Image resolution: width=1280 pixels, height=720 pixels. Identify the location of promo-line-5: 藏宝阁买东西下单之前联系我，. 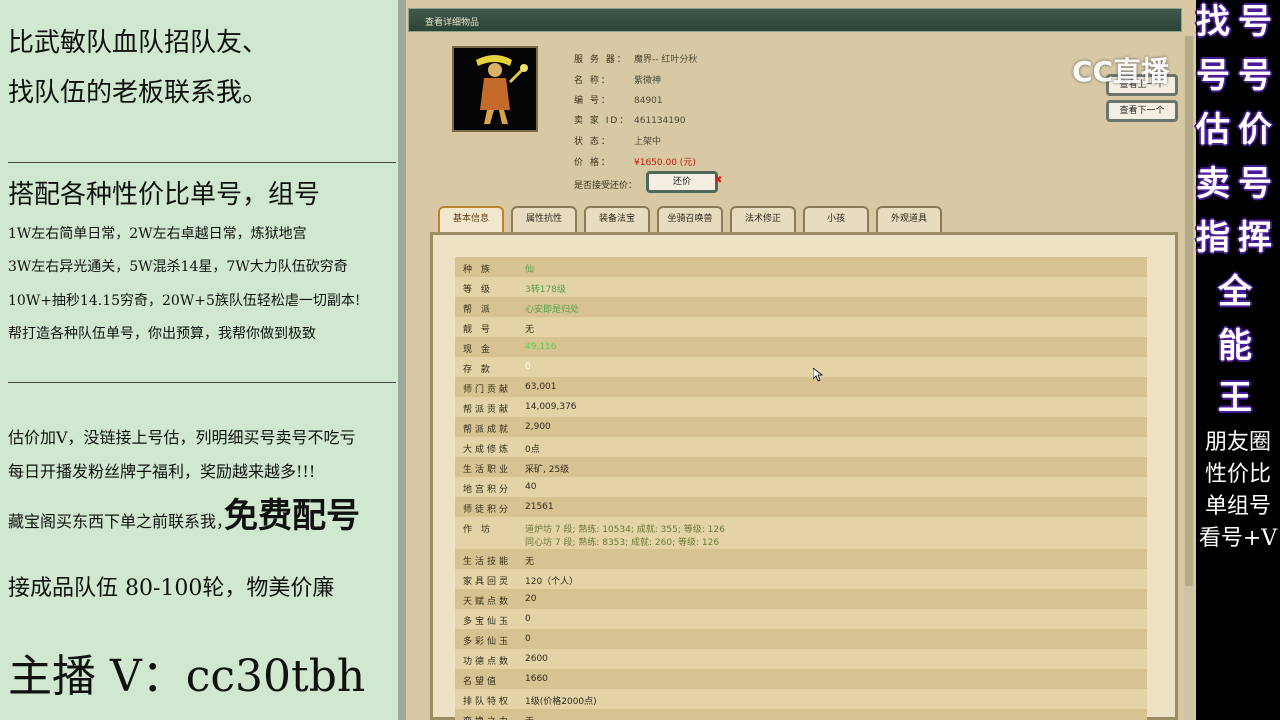
(120, 521).